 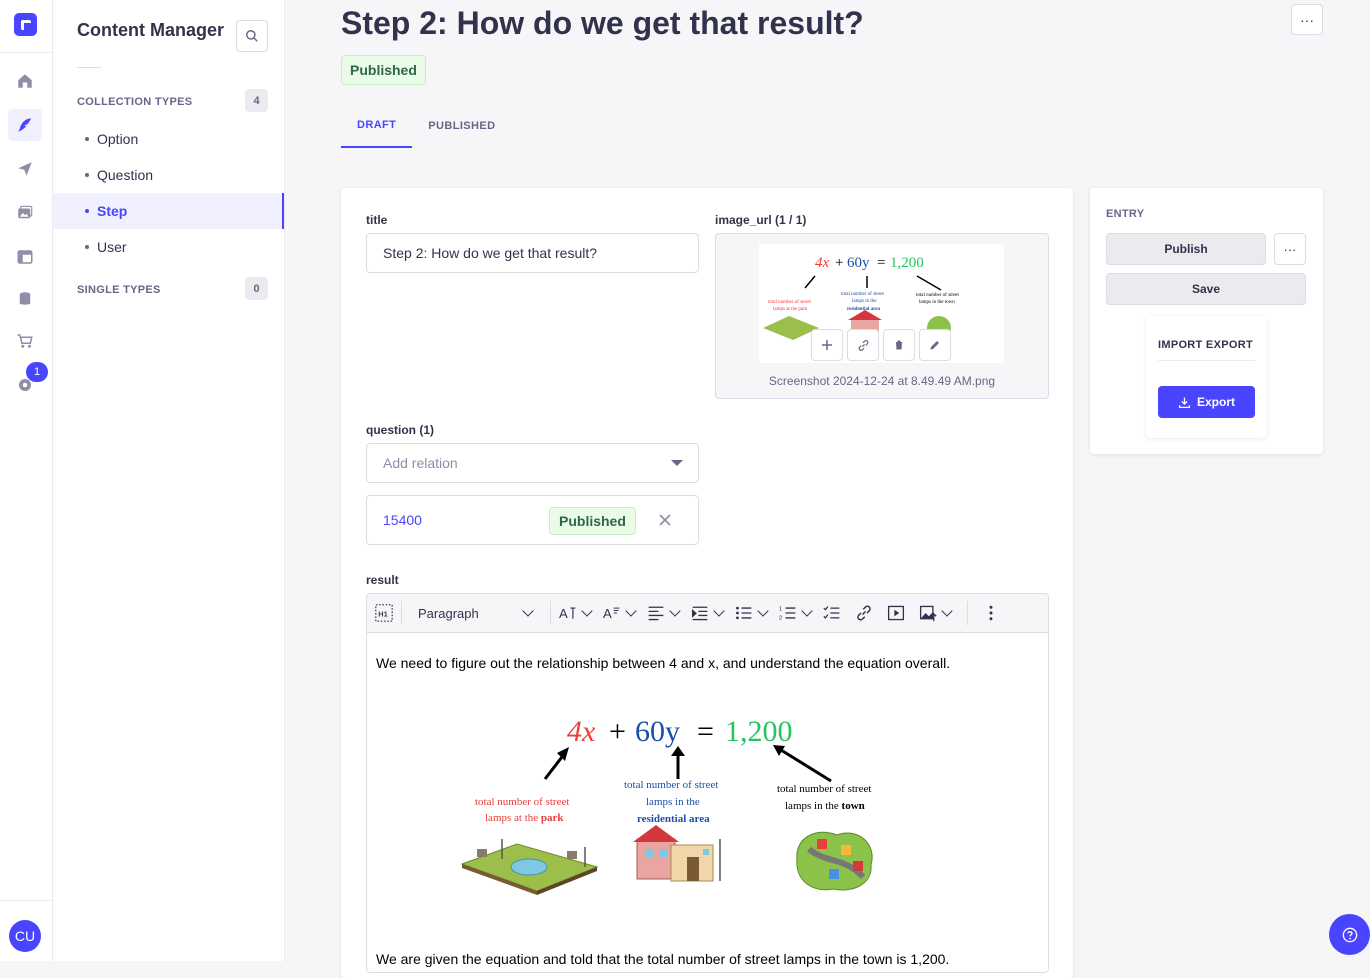 I want to click on town-illustration, so click(x=834, y=861).